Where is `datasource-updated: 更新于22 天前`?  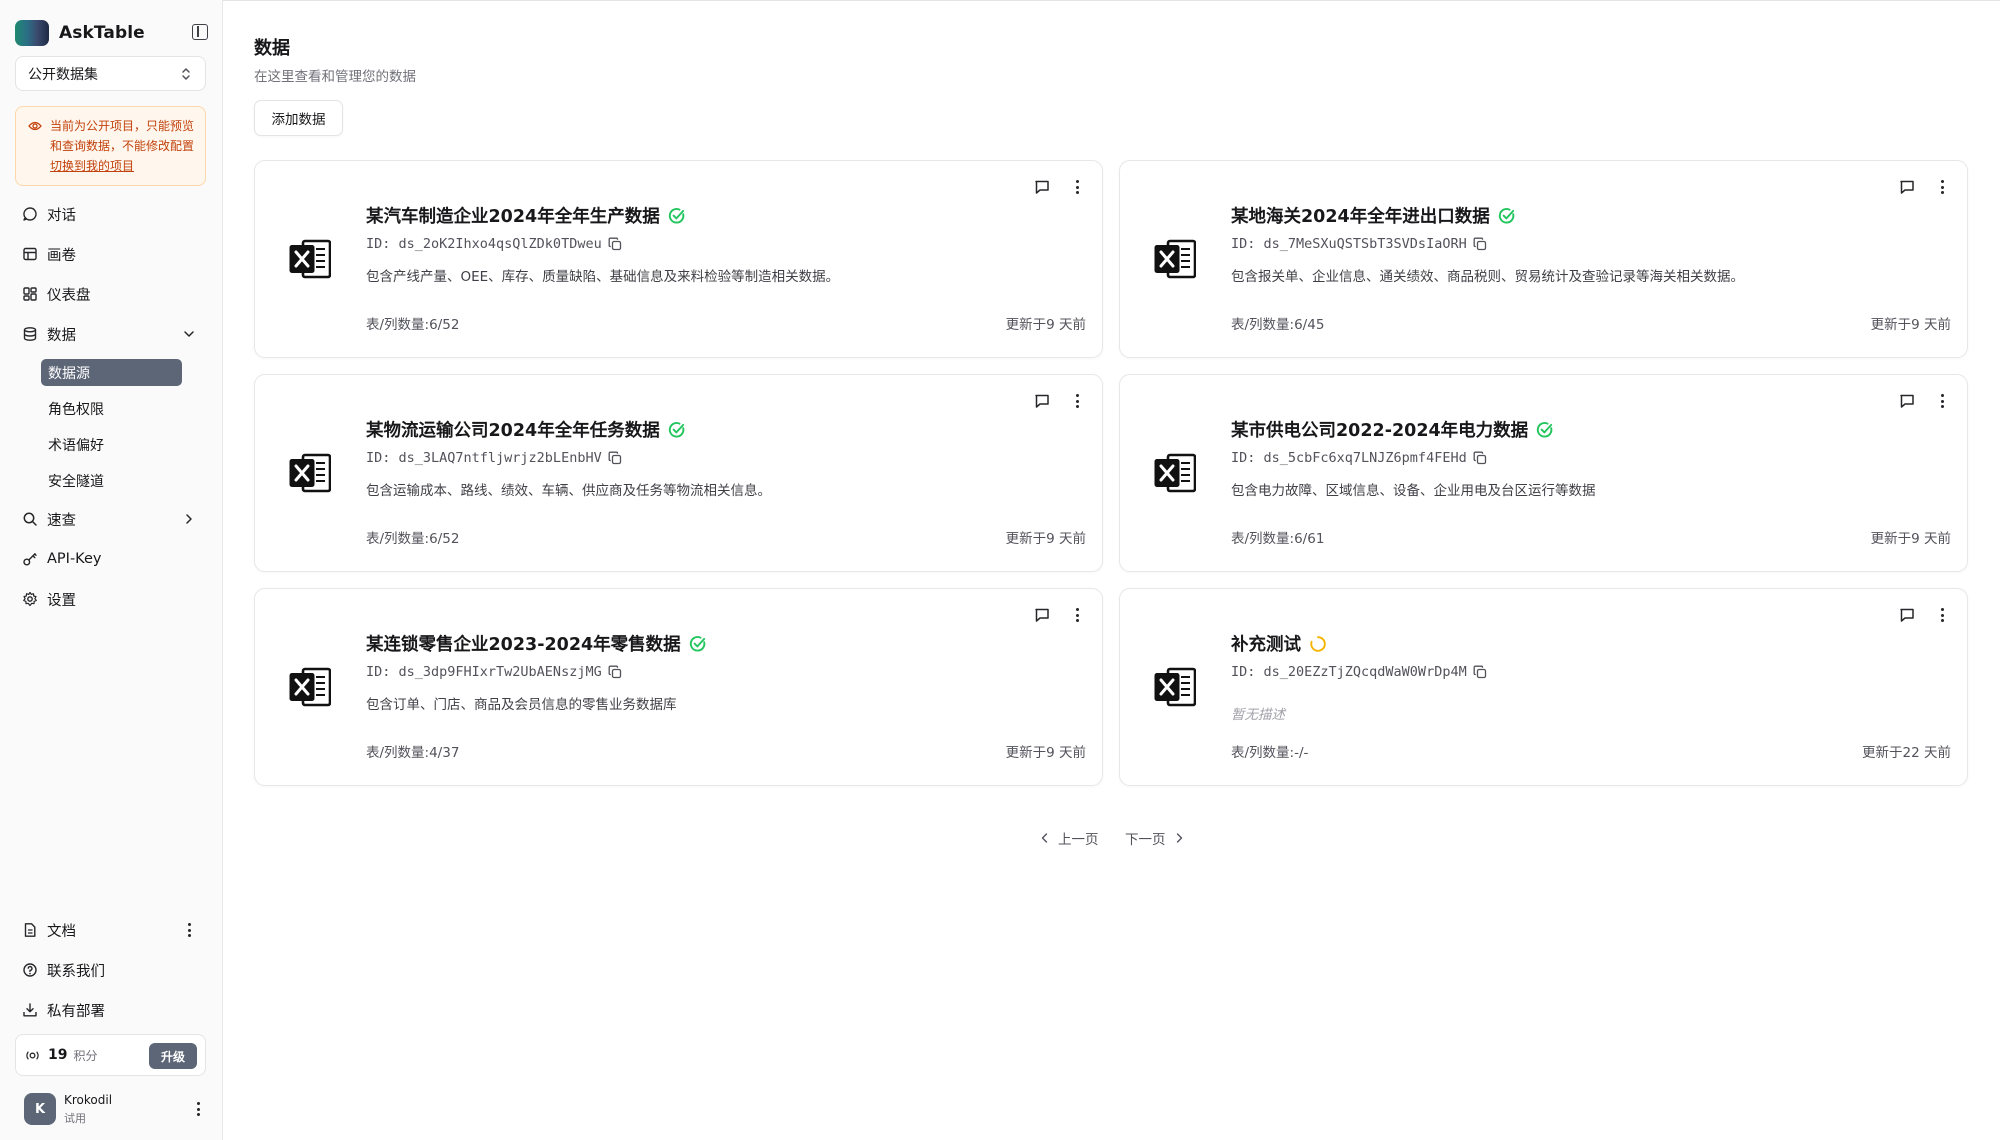
datasource-updated: 更新于22 天前 is located at coordinates (1906, 753).